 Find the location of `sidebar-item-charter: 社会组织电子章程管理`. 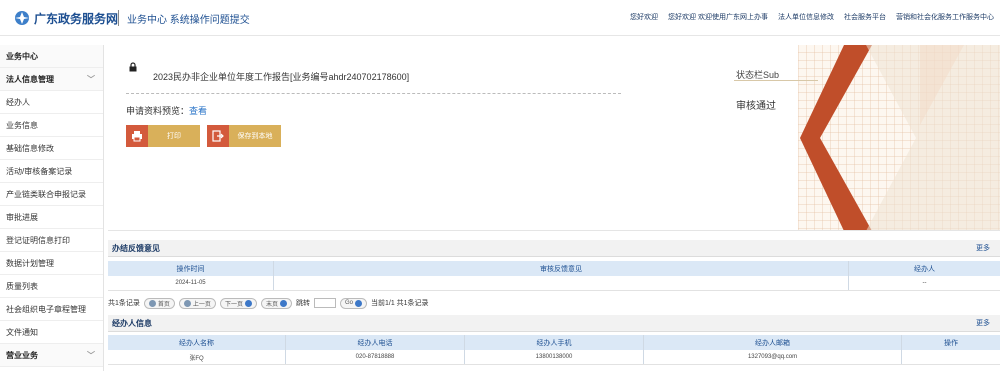

sidebar-item-charter: 社会组织电子章程管理 is located at coordinates (51, 309).